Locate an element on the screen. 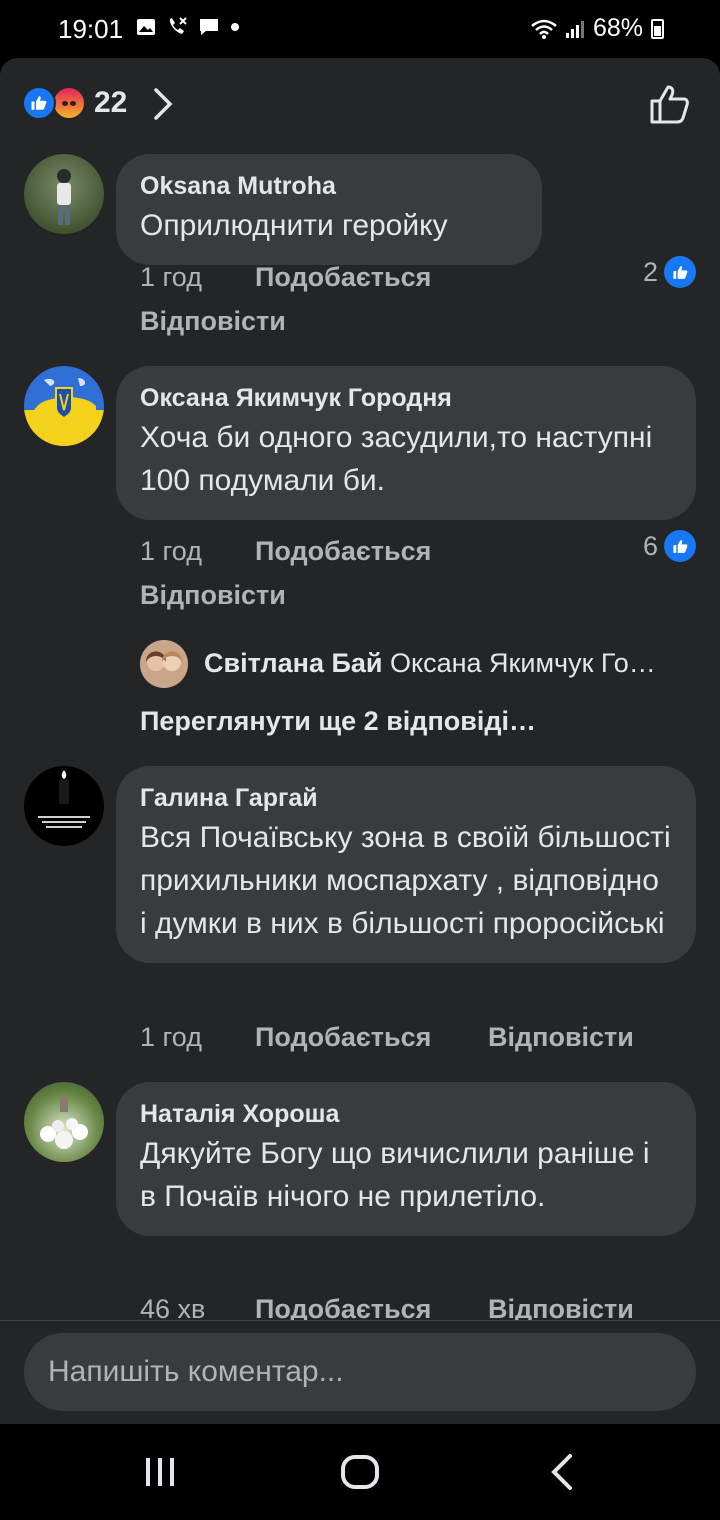  comment-author: Галина Гаргай is located at coordinates (406, 798).